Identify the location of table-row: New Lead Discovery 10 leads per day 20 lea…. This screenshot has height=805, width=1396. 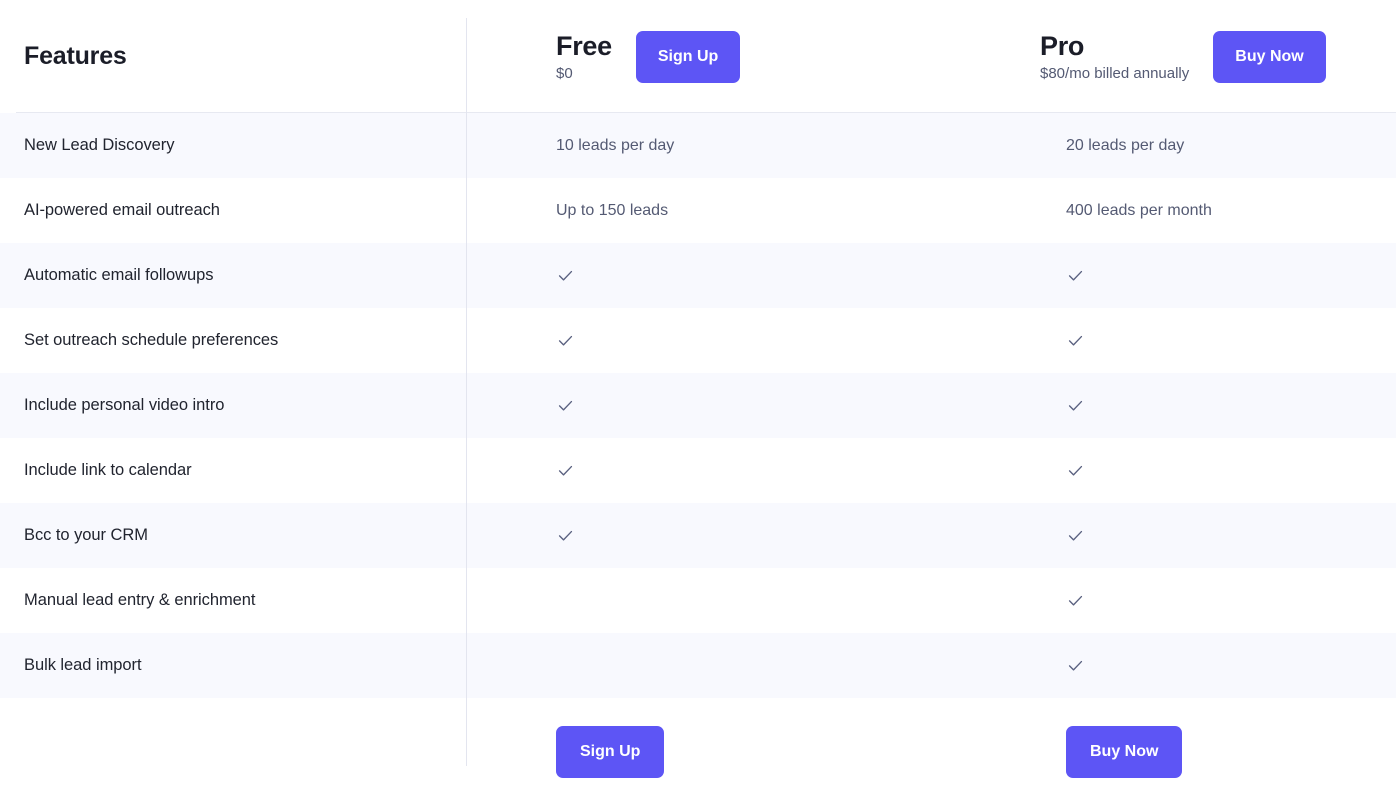
(698, 145).